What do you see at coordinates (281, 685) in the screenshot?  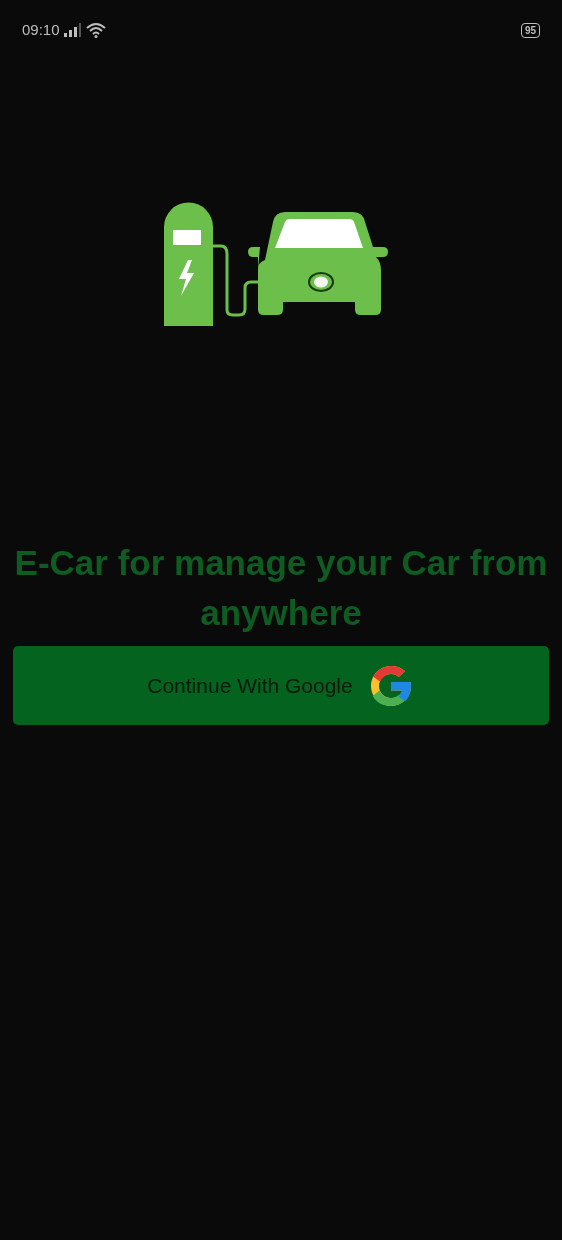 I see `google-sign-in-button: Continue With Google` at bounding box center [281, 685].